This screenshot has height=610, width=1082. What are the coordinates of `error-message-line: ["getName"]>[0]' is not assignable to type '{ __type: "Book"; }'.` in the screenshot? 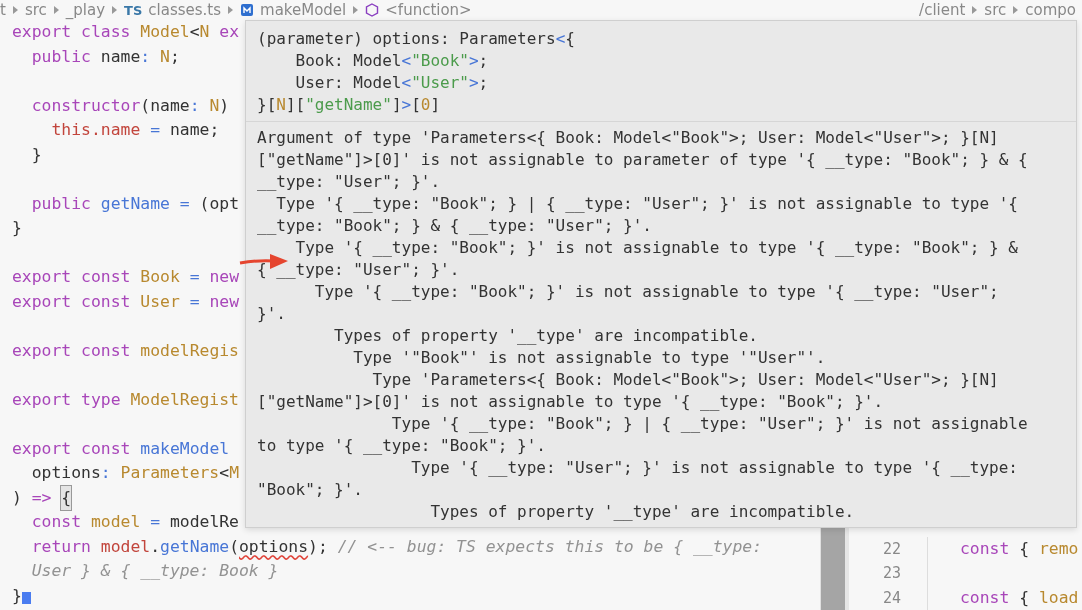 It's located at (570, 402).